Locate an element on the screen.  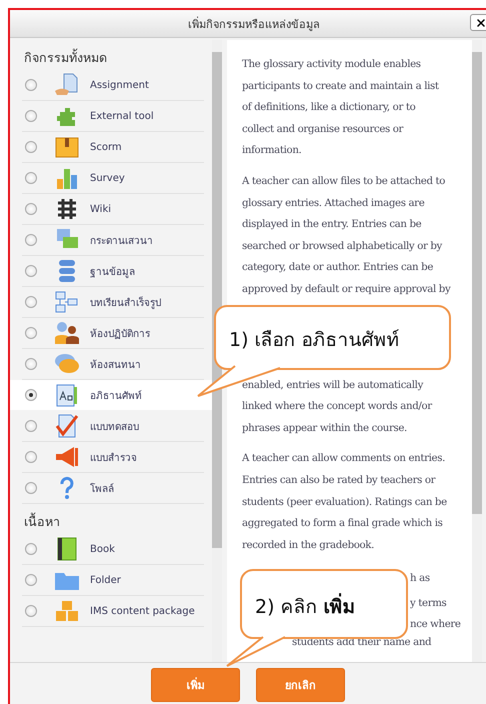
description-text: Entries can also be rated by teachers or is located at coordinates (339, 481).